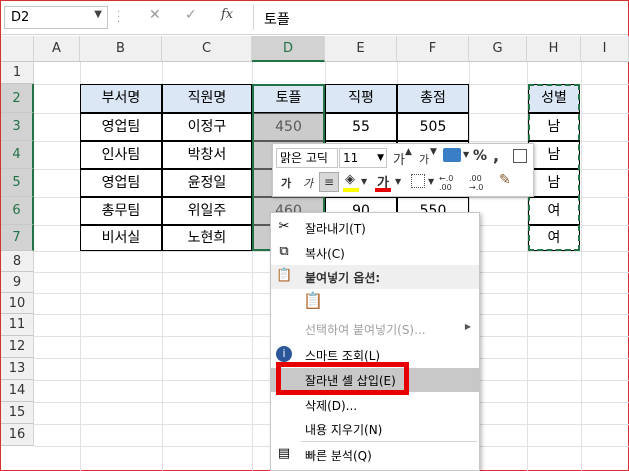 This screenshot has height=471, width=629. What do you see at coordinates (121, 238) in the screenshot?
I see `table-cell: 비서실` at bounding box center [121, 238].